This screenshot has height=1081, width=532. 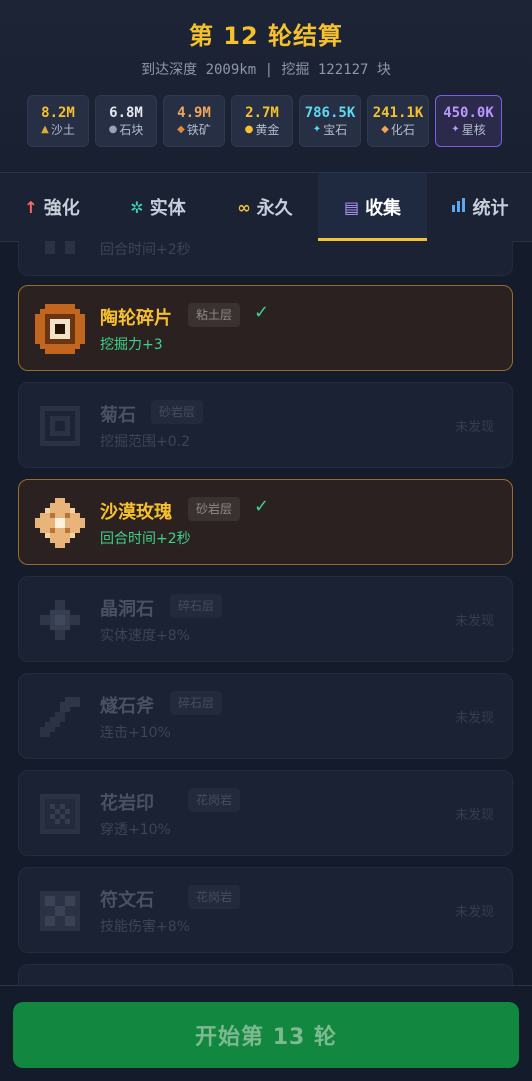 I want to click on resource-rock: 6.8M ● 石块, so click(x=126, y=121).